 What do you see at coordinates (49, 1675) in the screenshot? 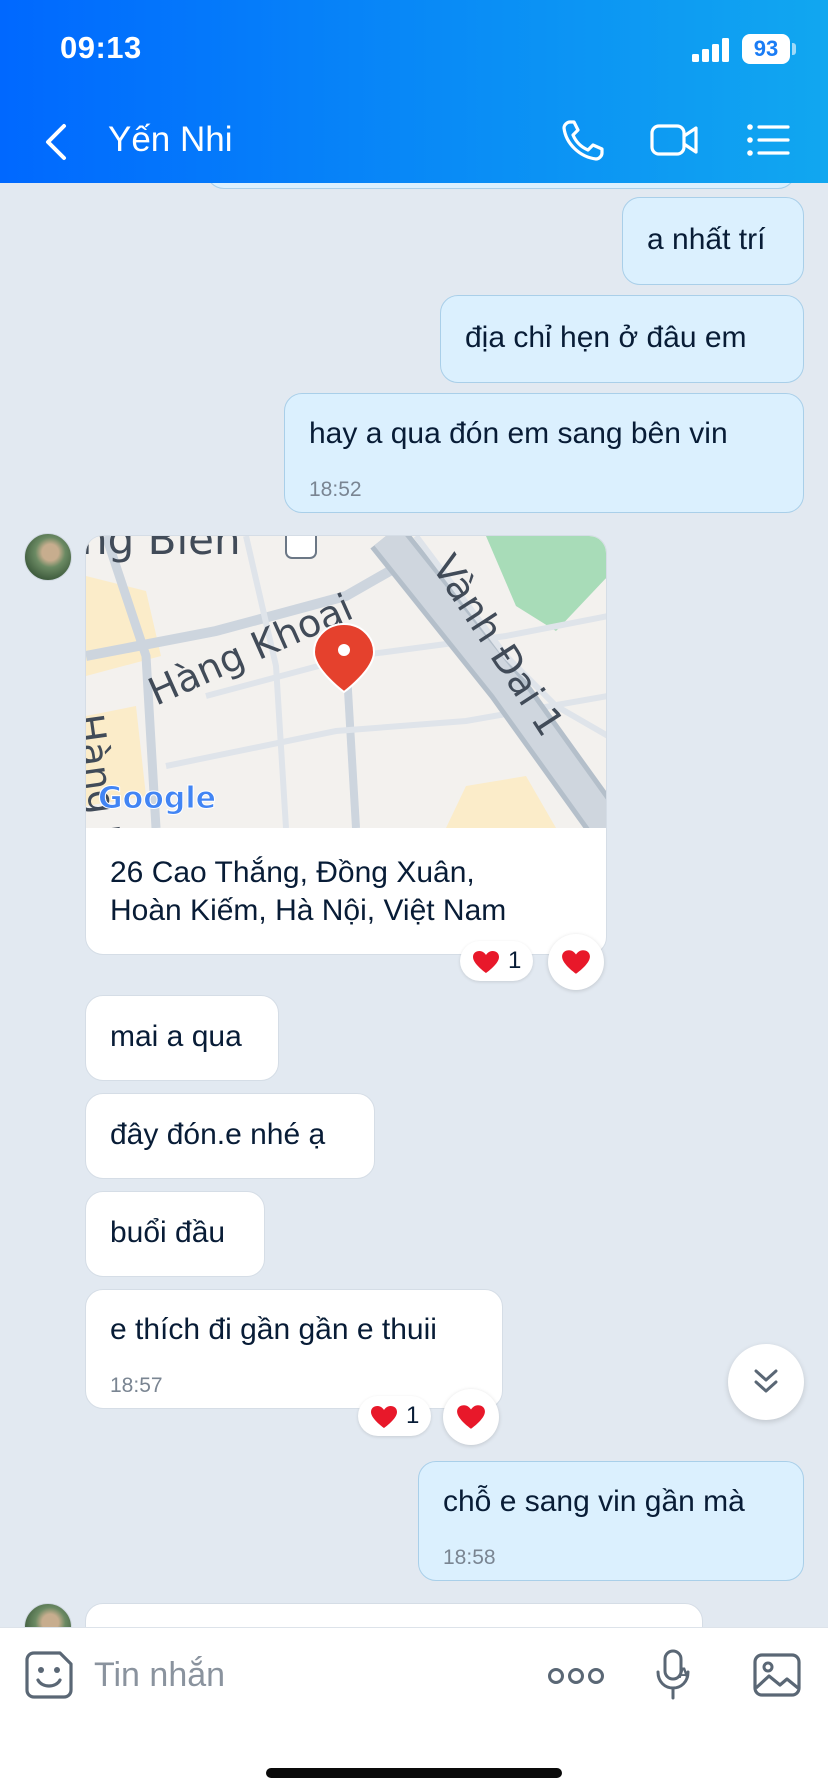
I see `emoji-sticker-icon` at bounding box center [49, 1675].